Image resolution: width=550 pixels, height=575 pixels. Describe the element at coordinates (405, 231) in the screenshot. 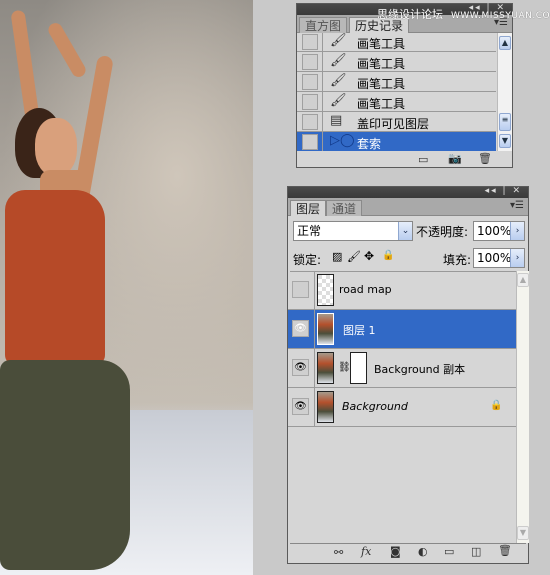

I see `chevron-down-icon: ⌄` at that location.